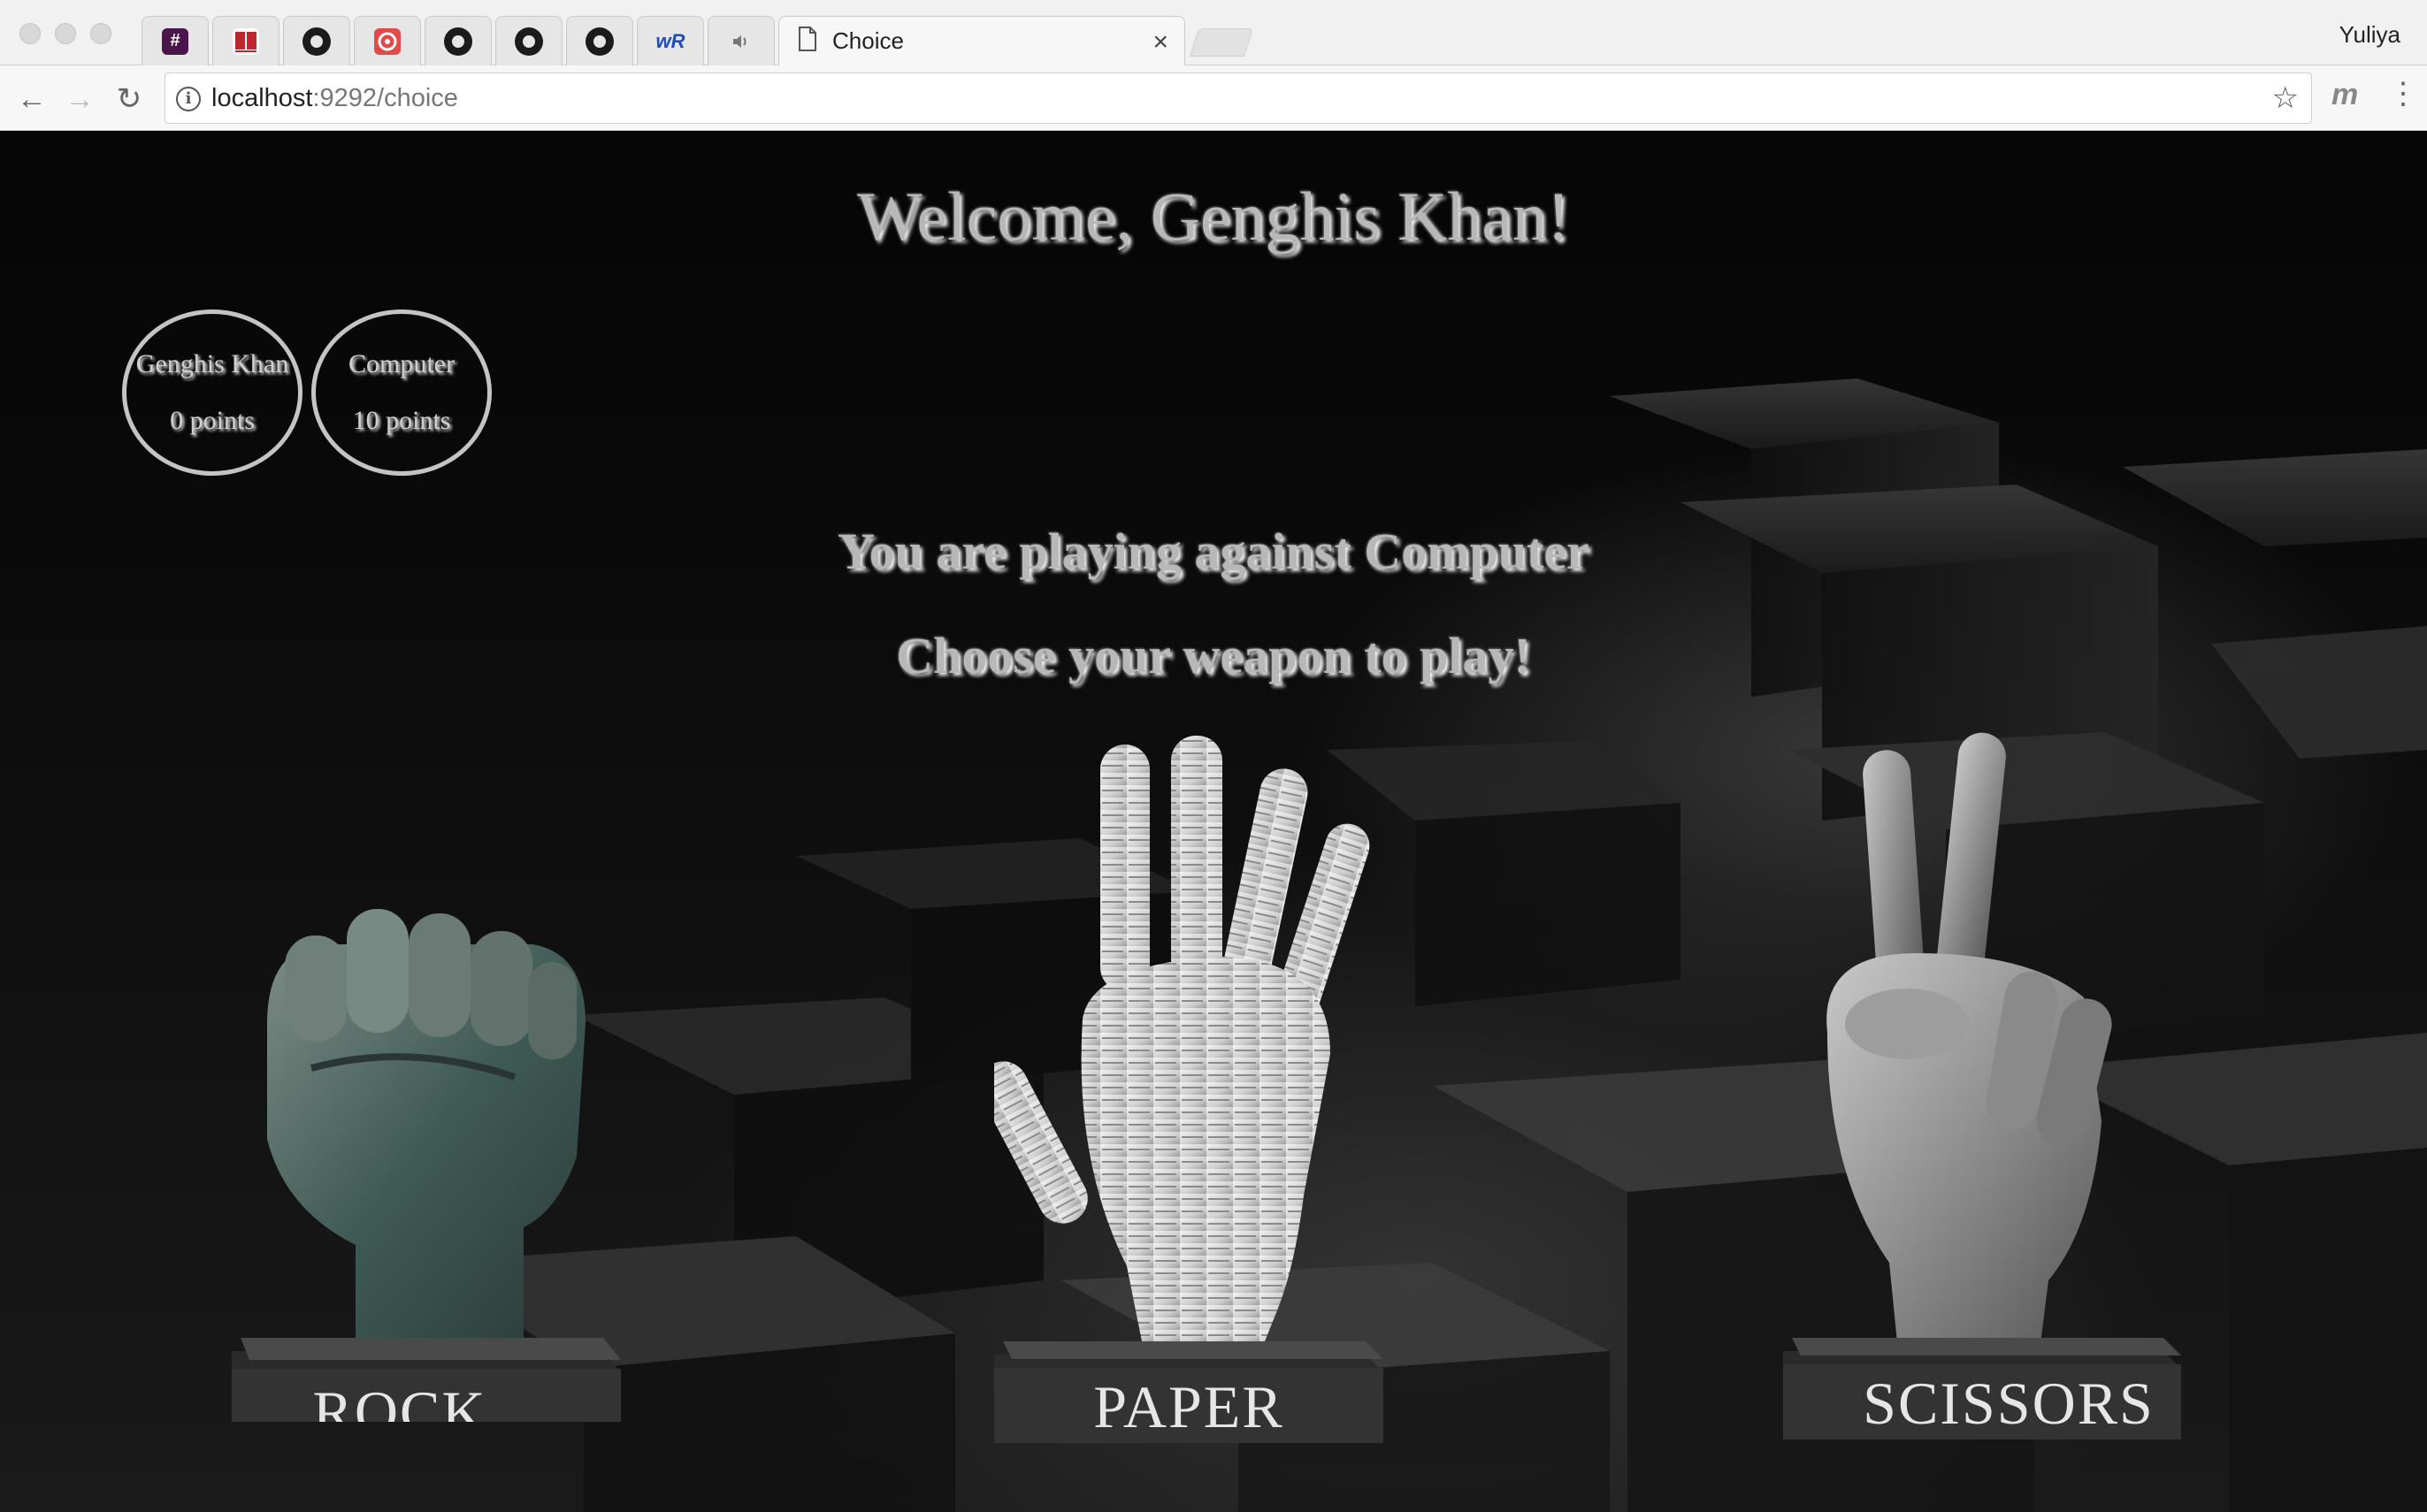 This screenshot has width=2427, height=1512. I want to click on new-tab-button, so click(1221, 42).